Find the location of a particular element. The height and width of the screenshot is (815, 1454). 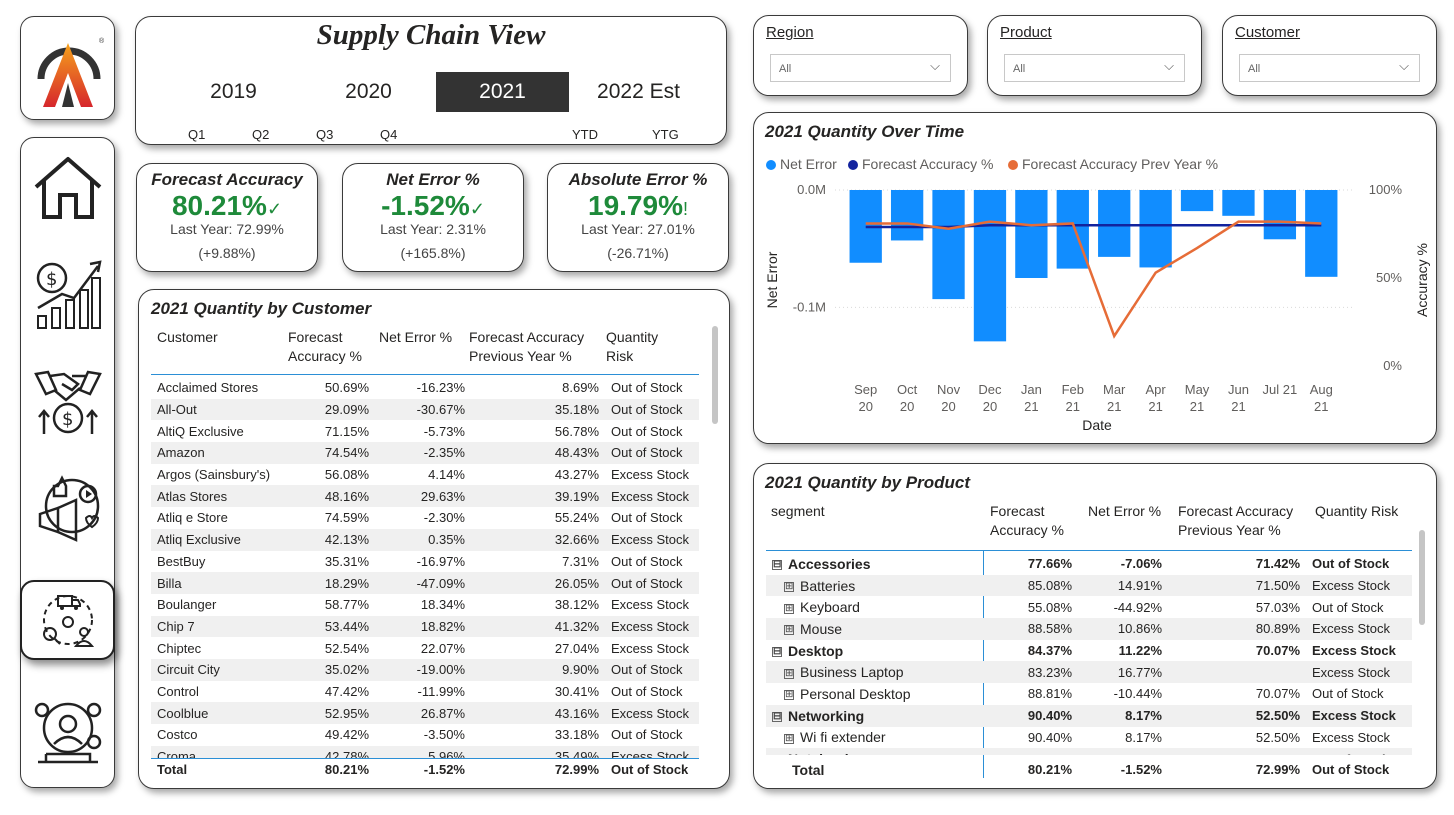

nav-executive is located at coordinates (67, 734).